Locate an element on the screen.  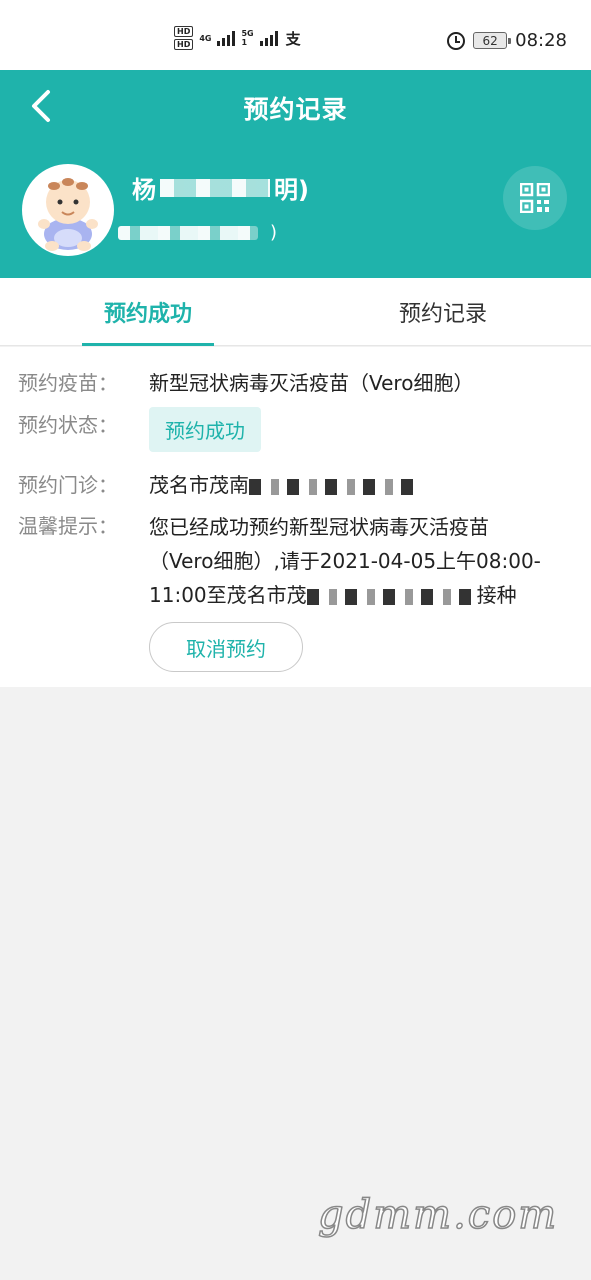
status-bar: HD HD 4G 5G 1 支 62 08:28 is located at coordinates (295, 35).